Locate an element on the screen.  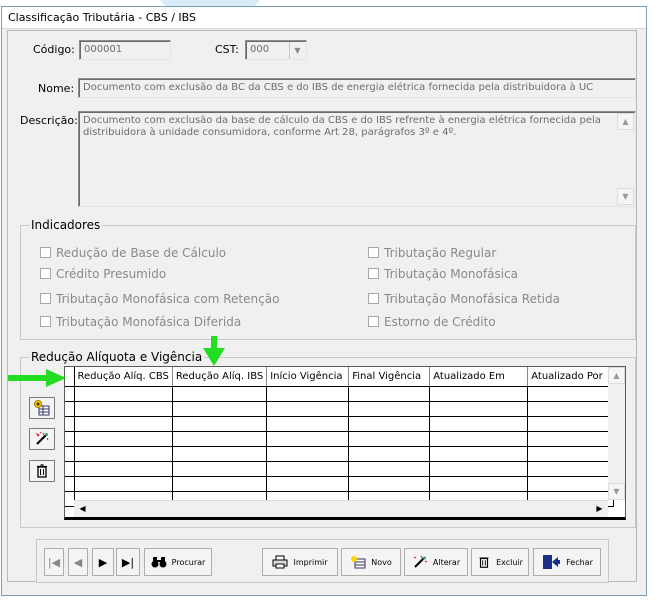
chk-monofasica-retida: Tributação Monofásica Retida is located at coordinates (464, 299).